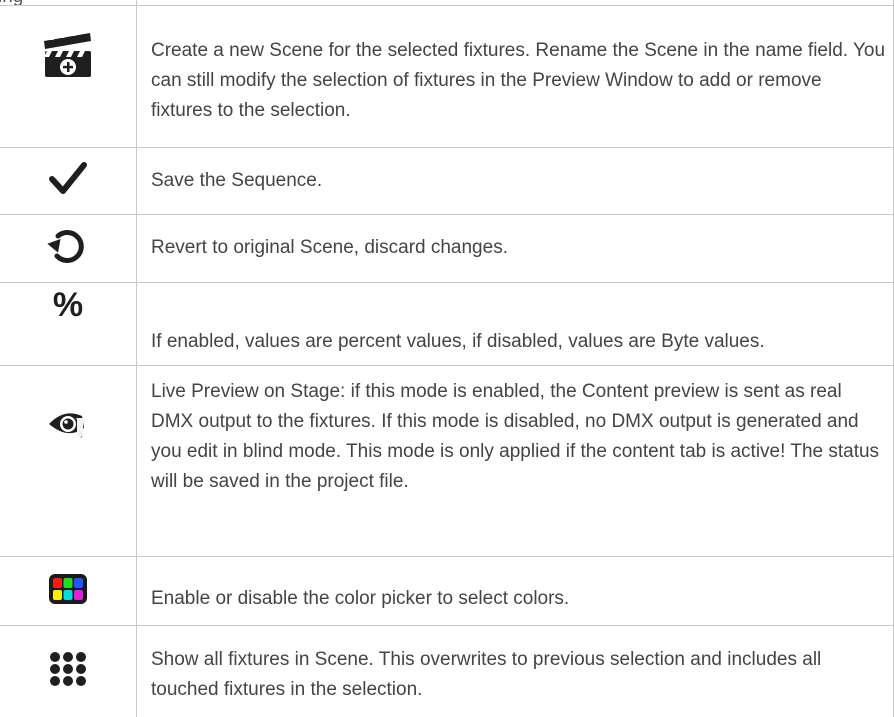 This screenshot has height=717, width=894. Describe the element at coordinates (136, 358) in the screenshot. I see `column-divider` at that location.